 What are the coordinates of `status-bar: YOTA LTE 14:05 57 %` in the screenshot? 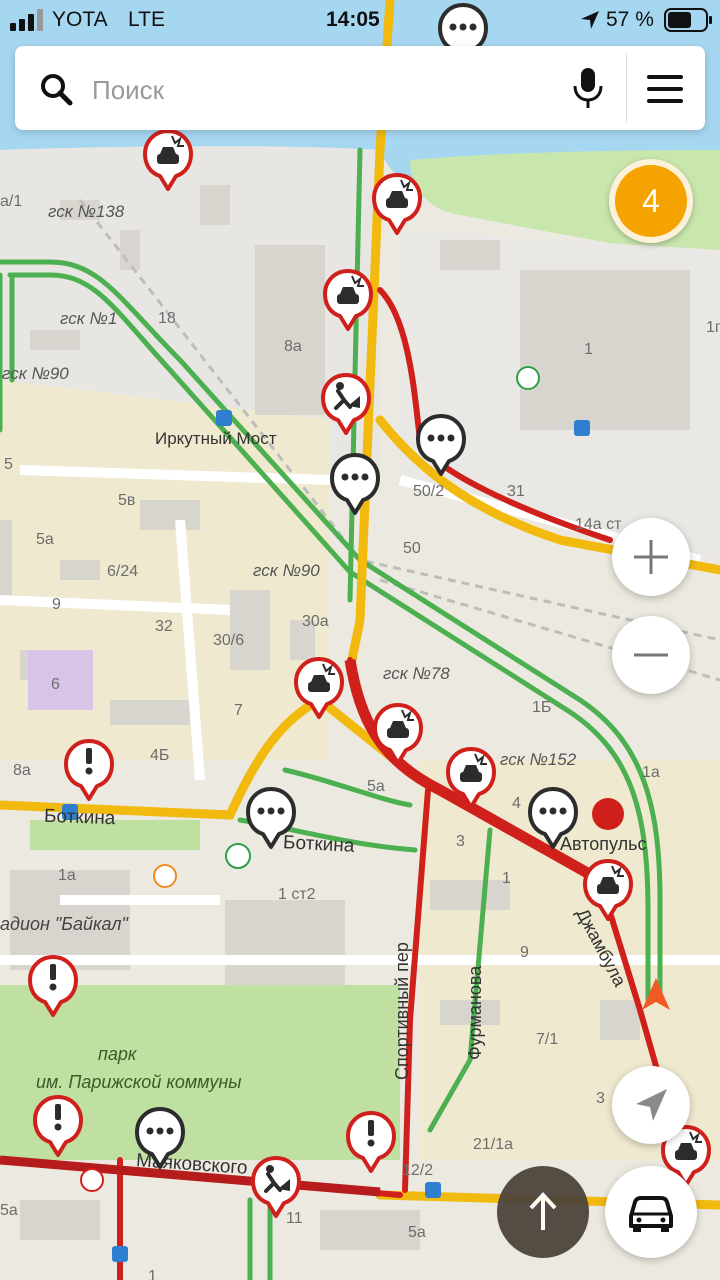 It's located at (360, 20).